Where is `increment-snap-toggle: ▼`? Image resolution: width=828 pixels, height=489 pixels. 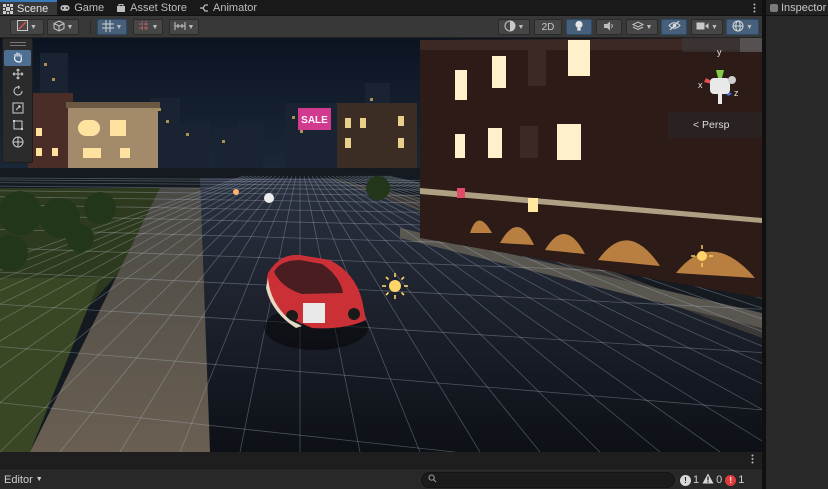 increment-snap-toggle: ▼ is located at coordinates (184, 27).